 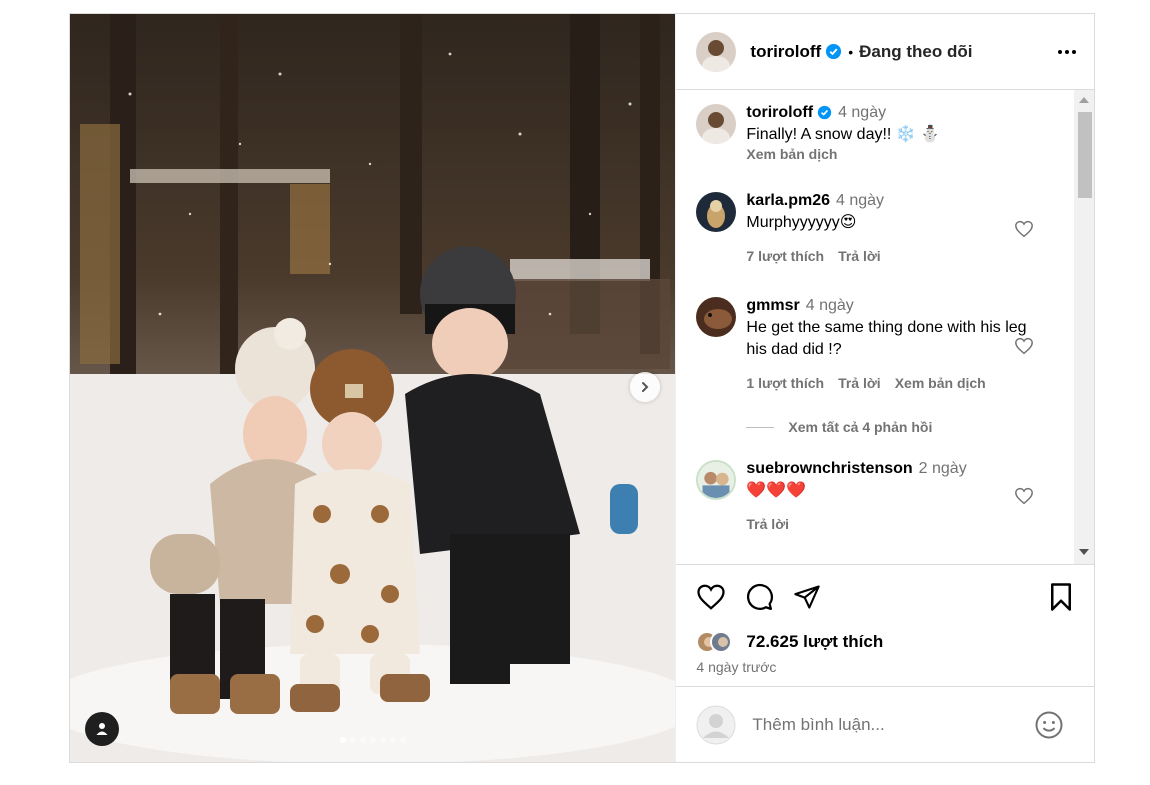 I want to click on chevron-right-icon, so click(x=645, y=387).